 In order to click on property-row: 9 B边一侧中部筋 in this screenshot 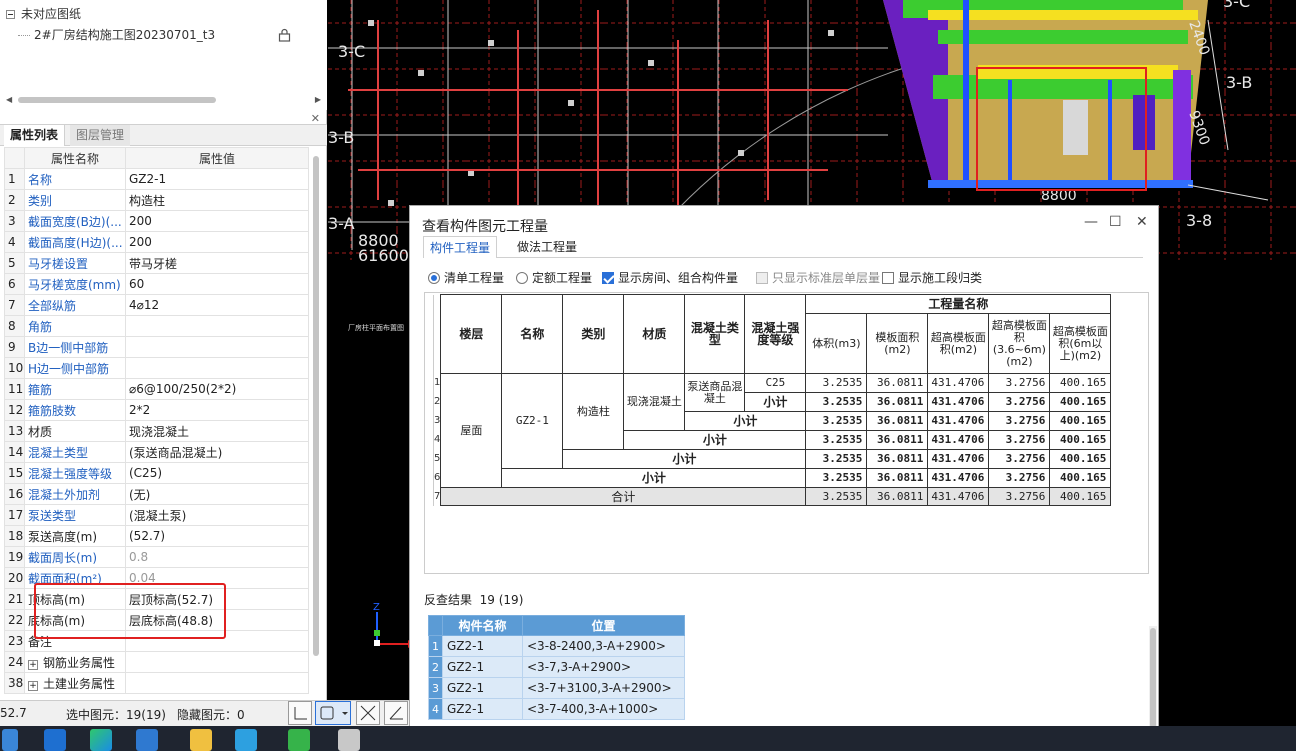, I will do `click(156, 347)`.